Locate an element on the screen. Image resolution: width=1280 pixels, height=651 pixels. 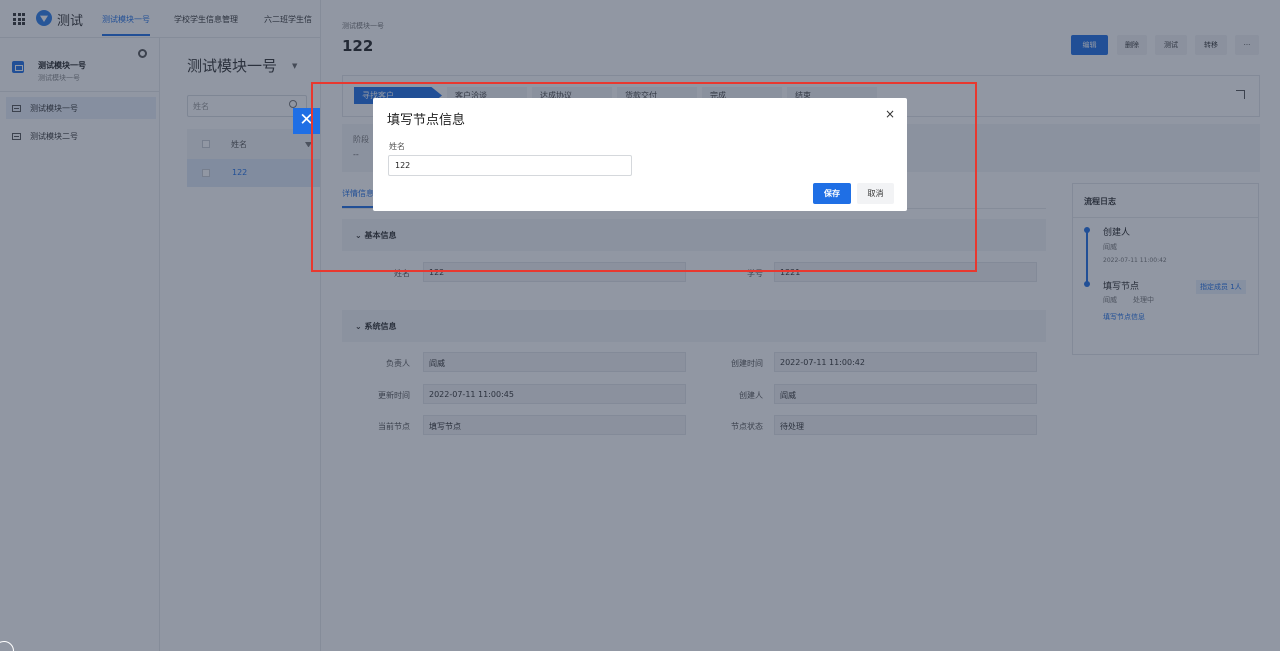
name-field-label: 姓名 is located at coordinates (397, 146).